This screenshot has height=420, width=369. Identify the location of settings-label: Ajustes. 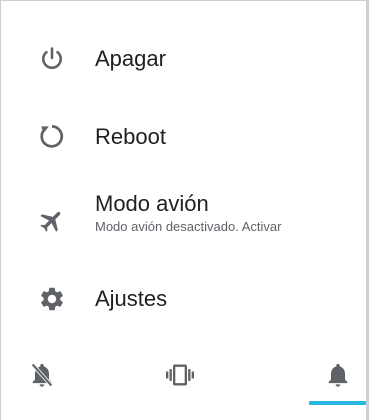
(131, 298).